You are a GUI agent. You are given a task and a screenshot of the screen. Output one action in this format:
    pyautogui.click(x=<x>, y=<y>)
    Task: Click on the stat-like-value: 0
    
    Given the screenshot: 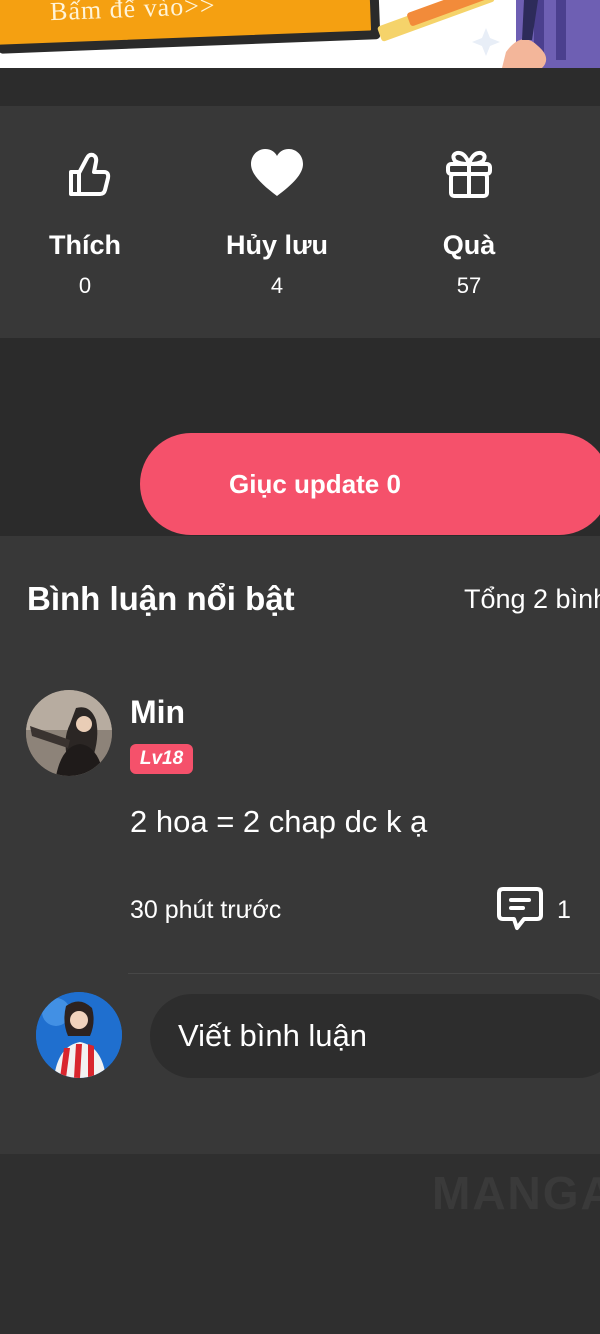 What is the action you would take?
    pyautogui.click(x=85, y=285)
    